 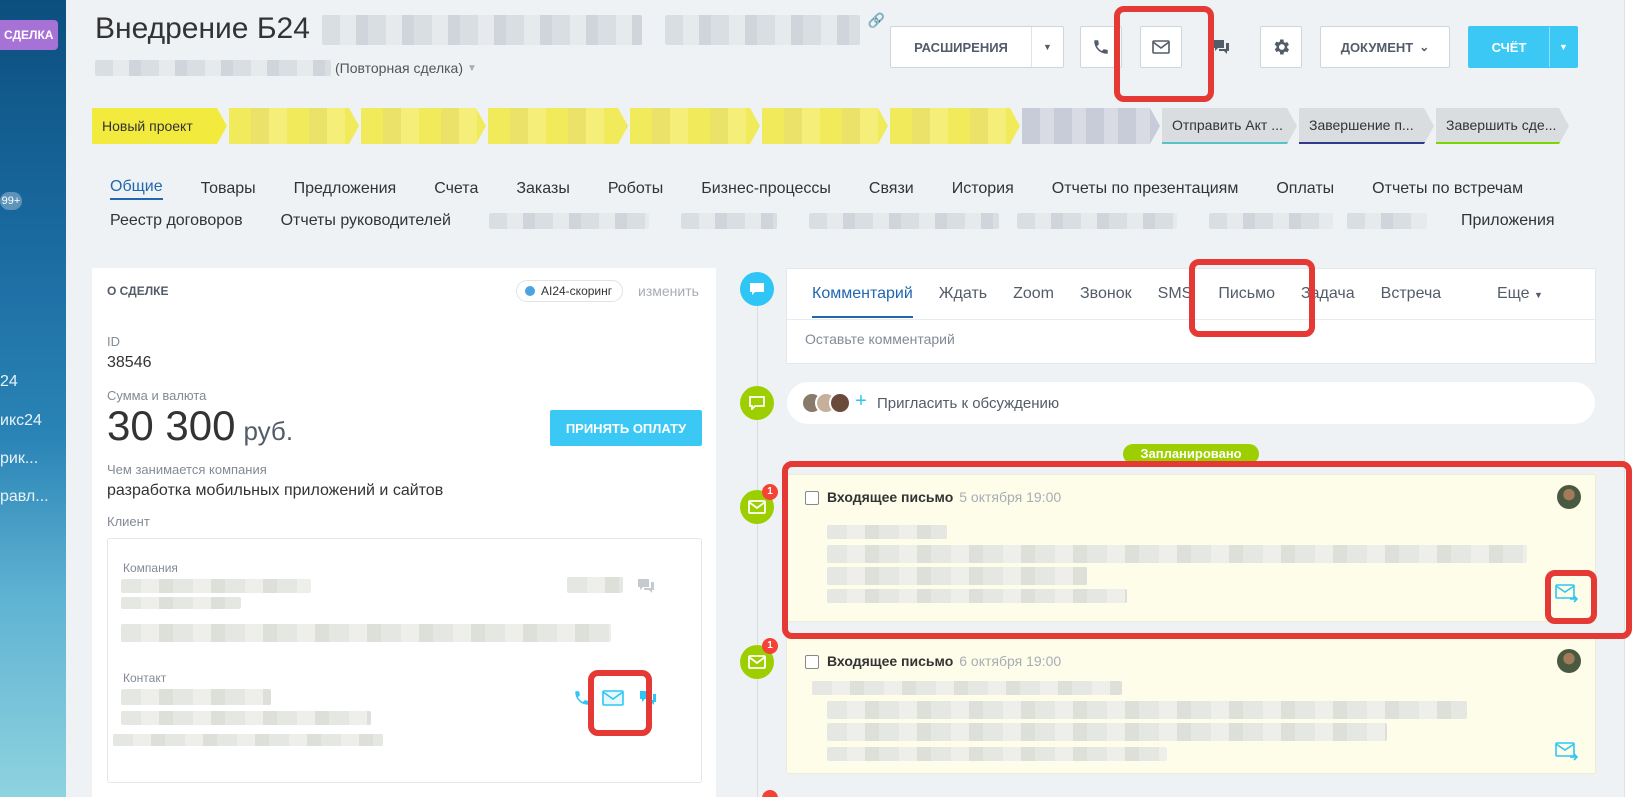 What do you see at coordinates (1191, 403) in the screenshot?
I see `invite-discussion: + Пригласить к обсуждению` at bounding box center [1191, 403].